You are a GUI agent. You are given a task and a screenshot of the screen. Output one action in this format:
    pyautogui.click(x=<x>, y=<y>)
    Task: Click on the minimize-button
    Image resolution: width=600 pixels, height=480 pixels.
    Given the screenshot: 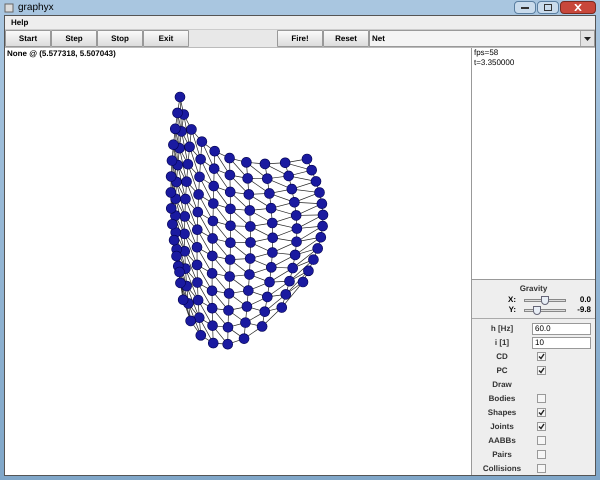 What is the action you would take?
    pyautogui.click(x=525, y=7)
    